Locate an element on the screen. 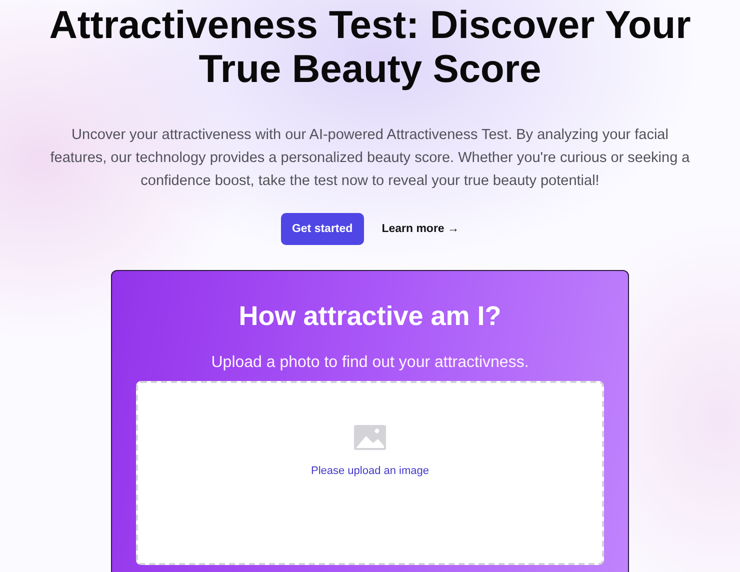 Image resolution: width=740 pixels, height=572 pixels. learn-more-link: Learn more → is located at coordinates (421, 229).